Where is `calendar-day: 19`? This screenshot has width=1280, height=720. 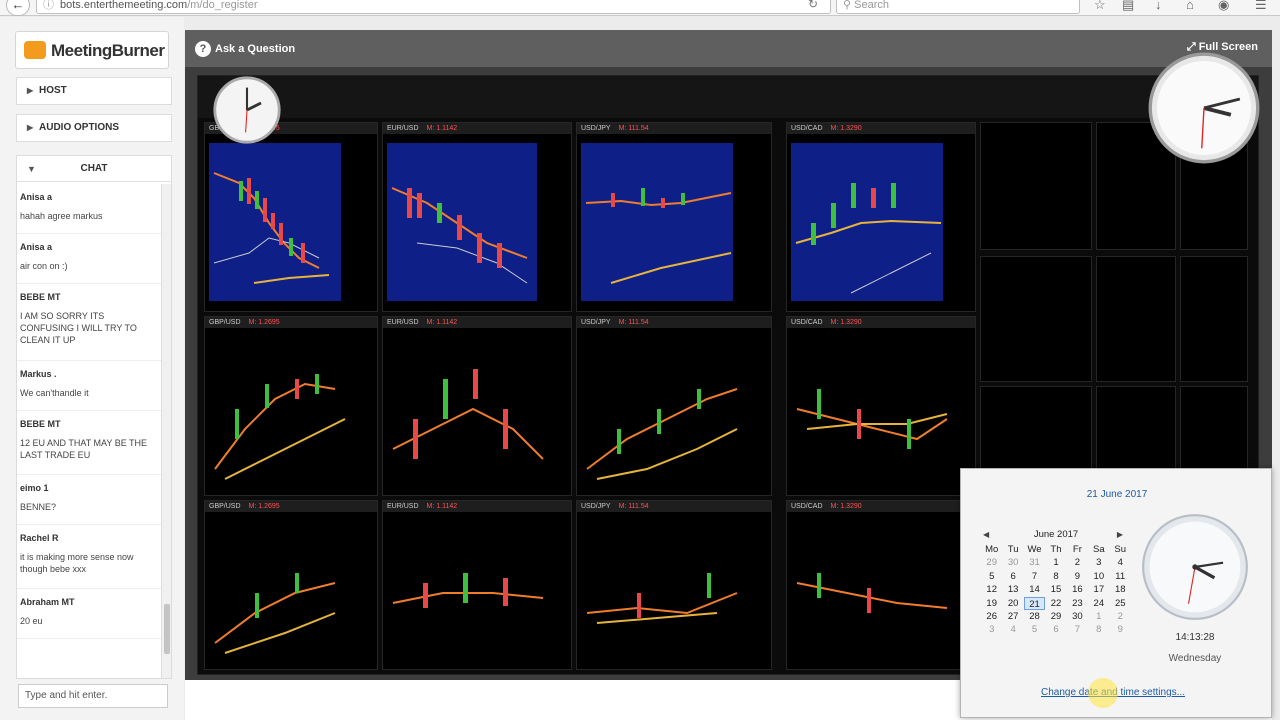
calendar-day: 19 is located at coordinates (991, 603).